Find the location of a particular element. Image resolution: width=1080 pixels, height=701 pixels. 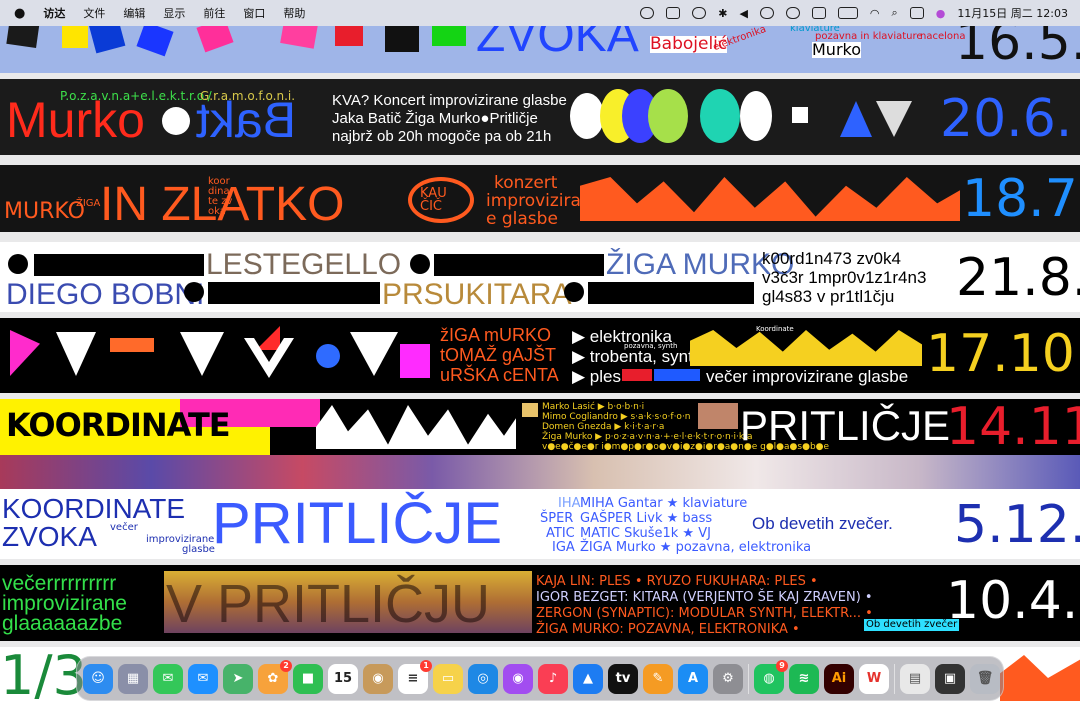

photo-strip is located at coordinates (540, 472).